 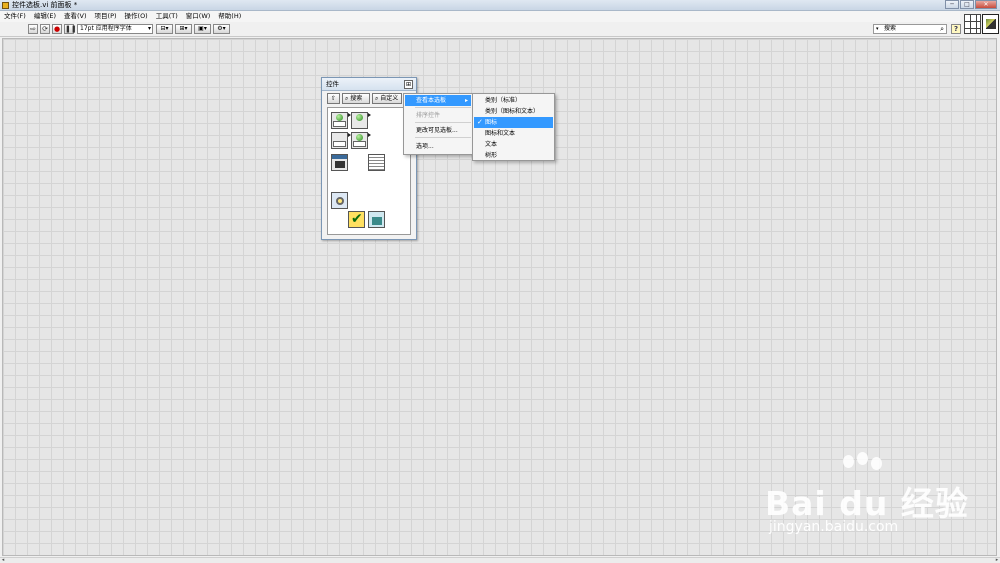 I want to click on palette-customize-button: ⌕ 自定义, so click(x=387, y=98).